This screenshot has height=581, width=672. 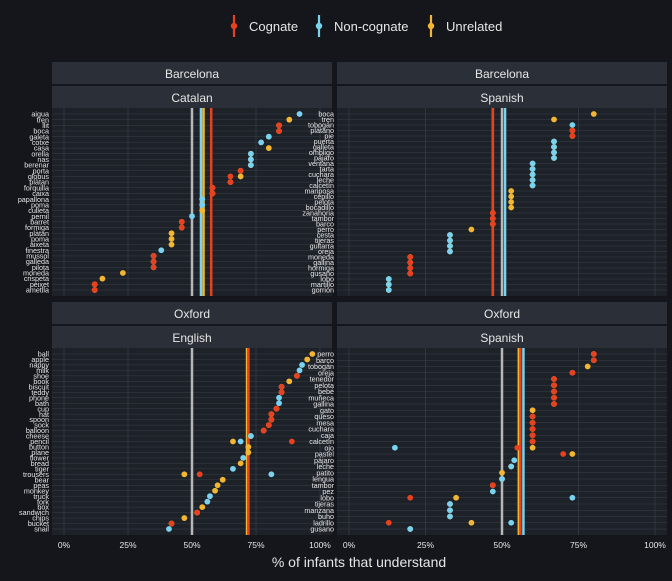 I want to click on word-label: gorrión, so click(x=323, y=290).